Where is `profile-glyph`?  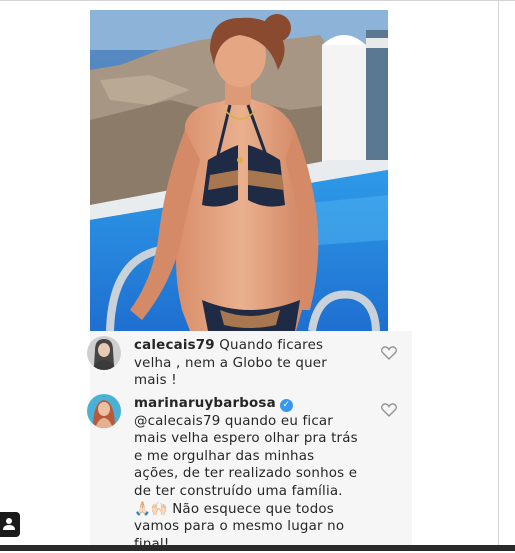
profile-glyph is located at coordinates (9, 524).